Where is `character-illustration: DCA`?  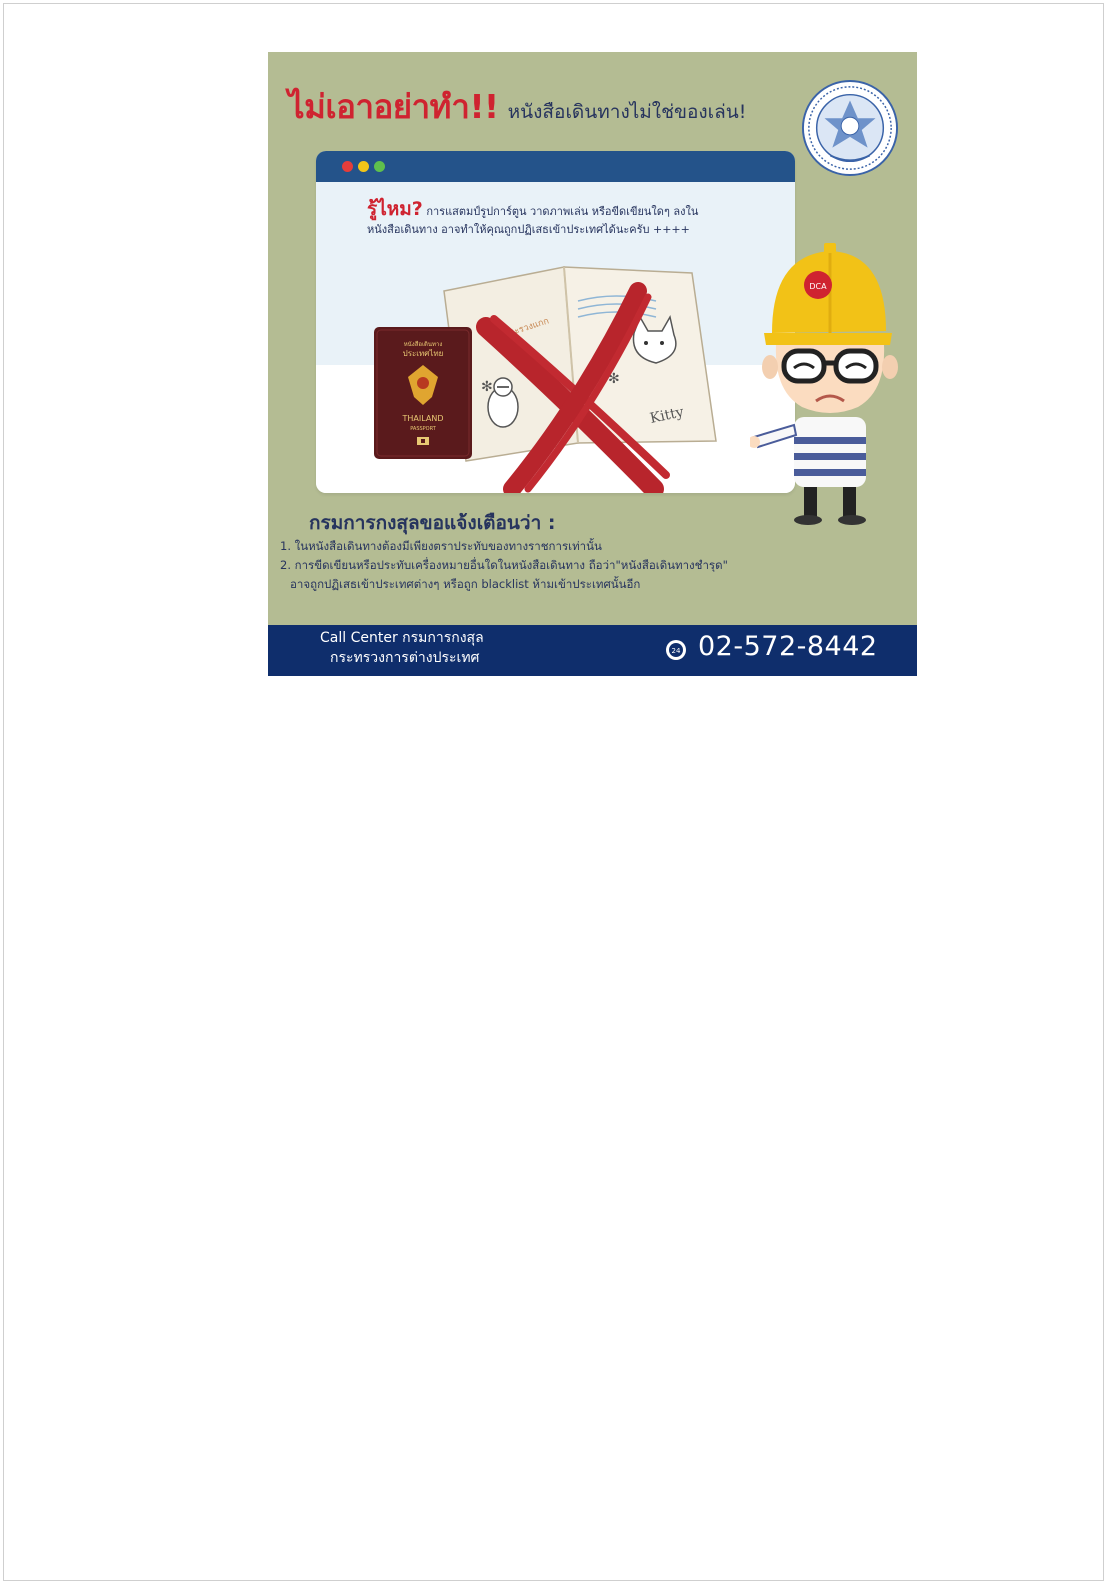 character-illustration: DCA is located at coordinates (824, 384).